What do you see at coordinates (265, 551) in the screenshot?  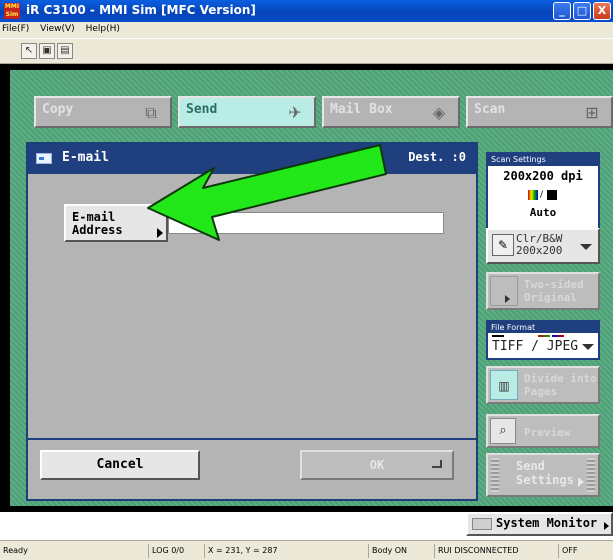 I see `status-coords: X = 231, Y = 287` at bounding box center [265, 551].